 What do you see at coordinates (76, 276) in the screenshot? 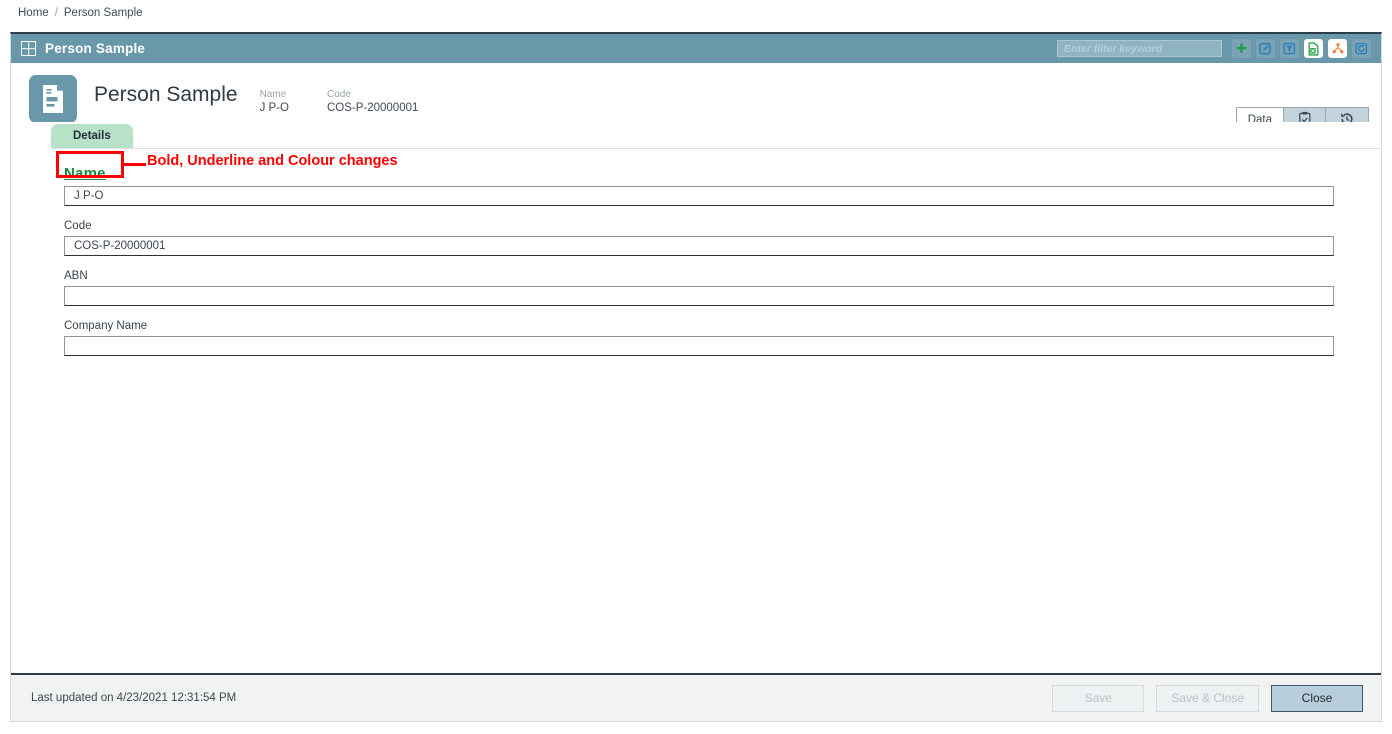
I see `abn-field-label: ABN` at bounding box center [76, 276].